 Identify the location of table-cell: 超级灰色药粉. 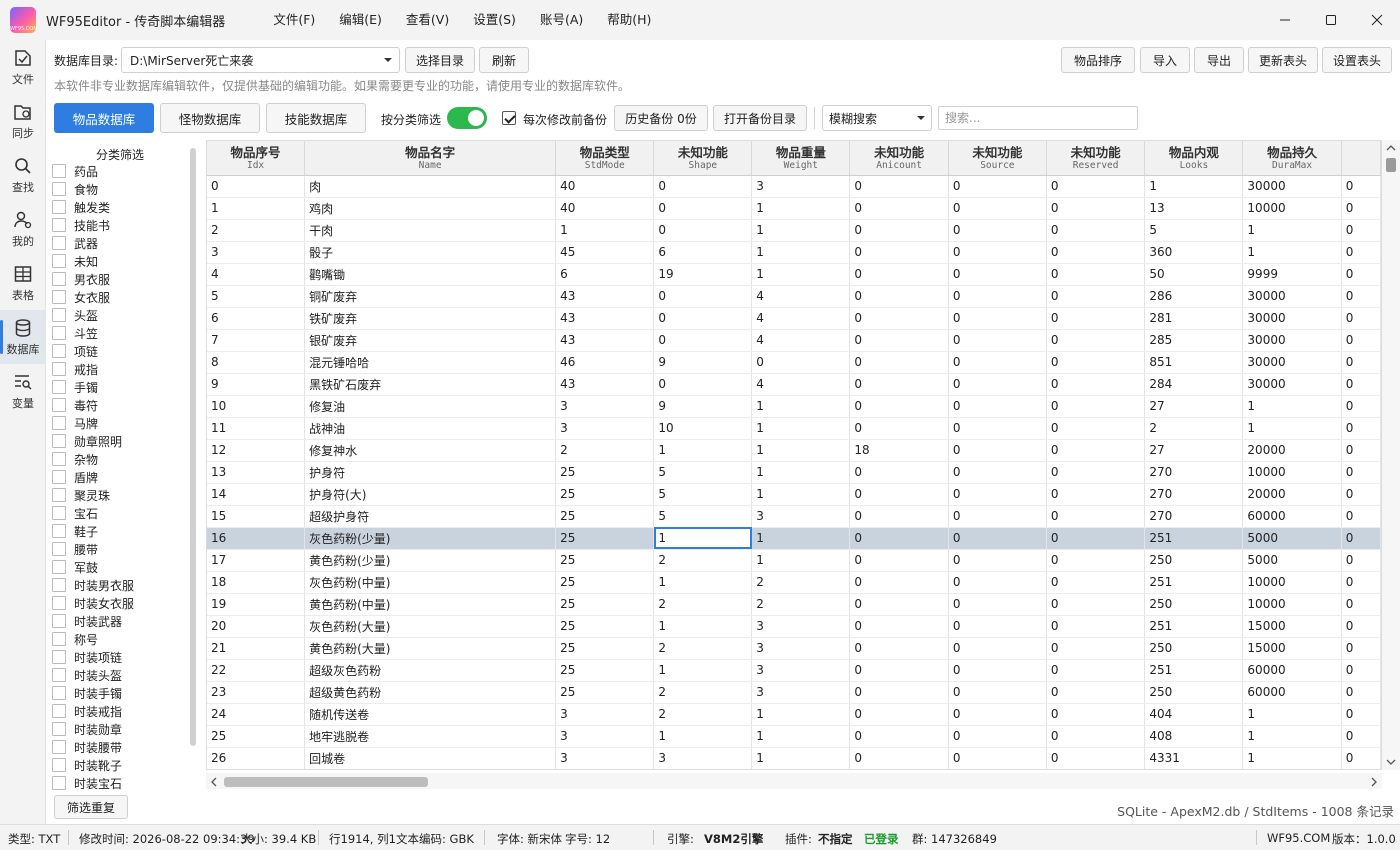
(430, 670).